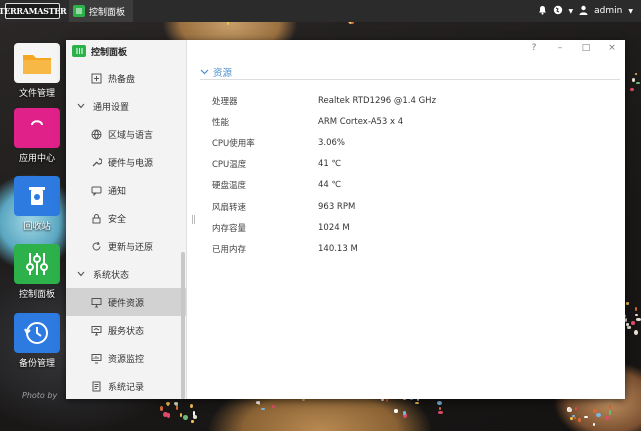  Describe the element at coordinates (334, 227) in the screenshot. I see `resource-value: 1024 M` at that location.